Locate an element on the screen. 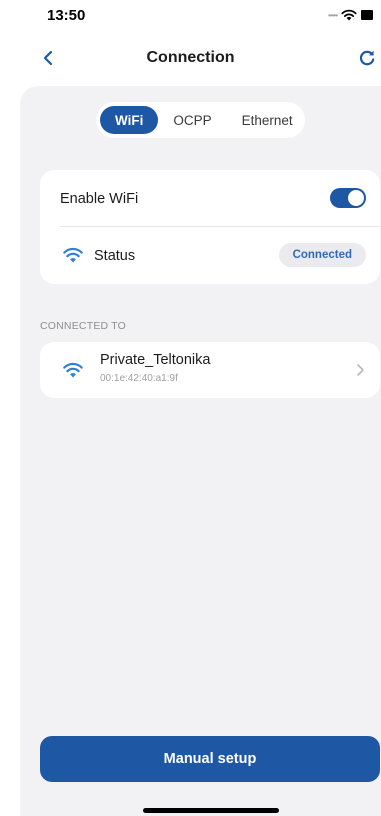  status-icons: ••••• is located at coordinates (350, 15).